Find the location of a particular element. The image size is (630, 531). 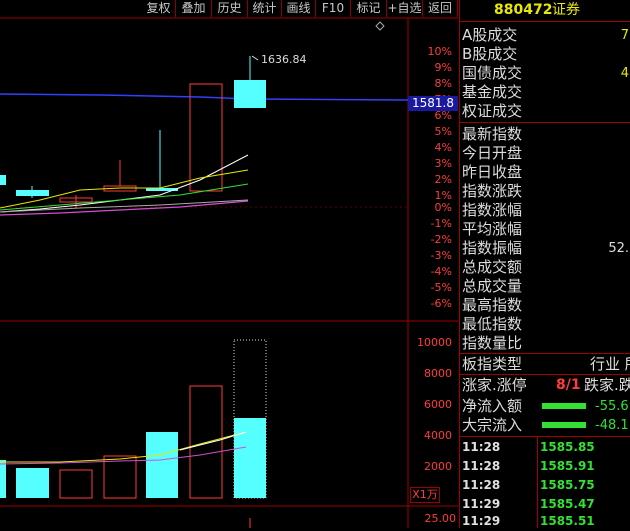

info-row-amplitude: 指数振幅 is located at coordinates (492, 248).